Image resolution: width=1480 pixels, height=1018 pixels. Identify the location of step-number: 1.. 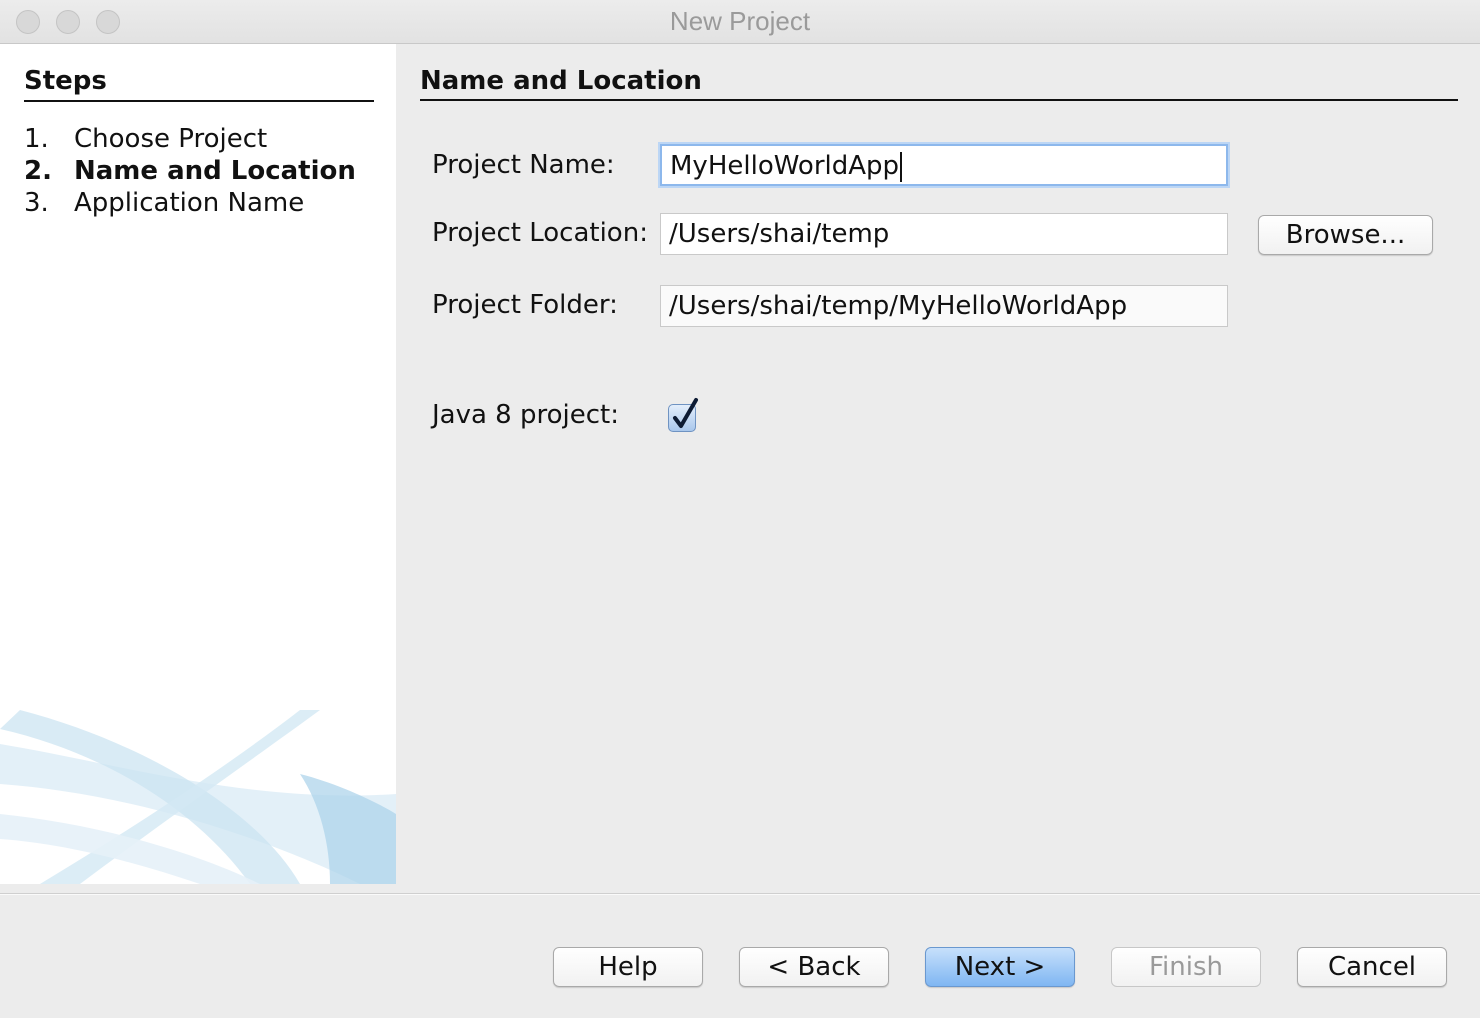
(36, 139).